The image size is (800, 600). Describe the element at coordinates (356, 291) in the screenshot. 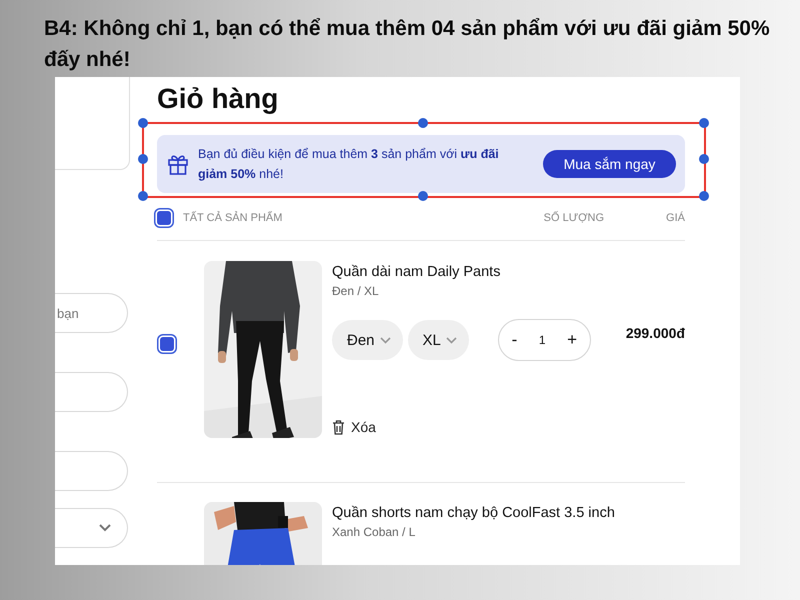

I see `product-variant: Đen / XL` at that location.